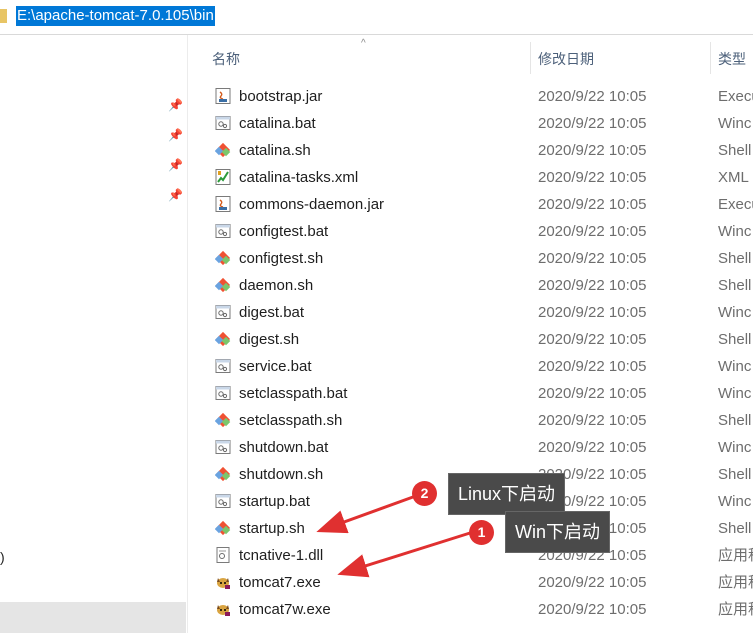  I want to click on annotation-arrows, so click(393, 536).